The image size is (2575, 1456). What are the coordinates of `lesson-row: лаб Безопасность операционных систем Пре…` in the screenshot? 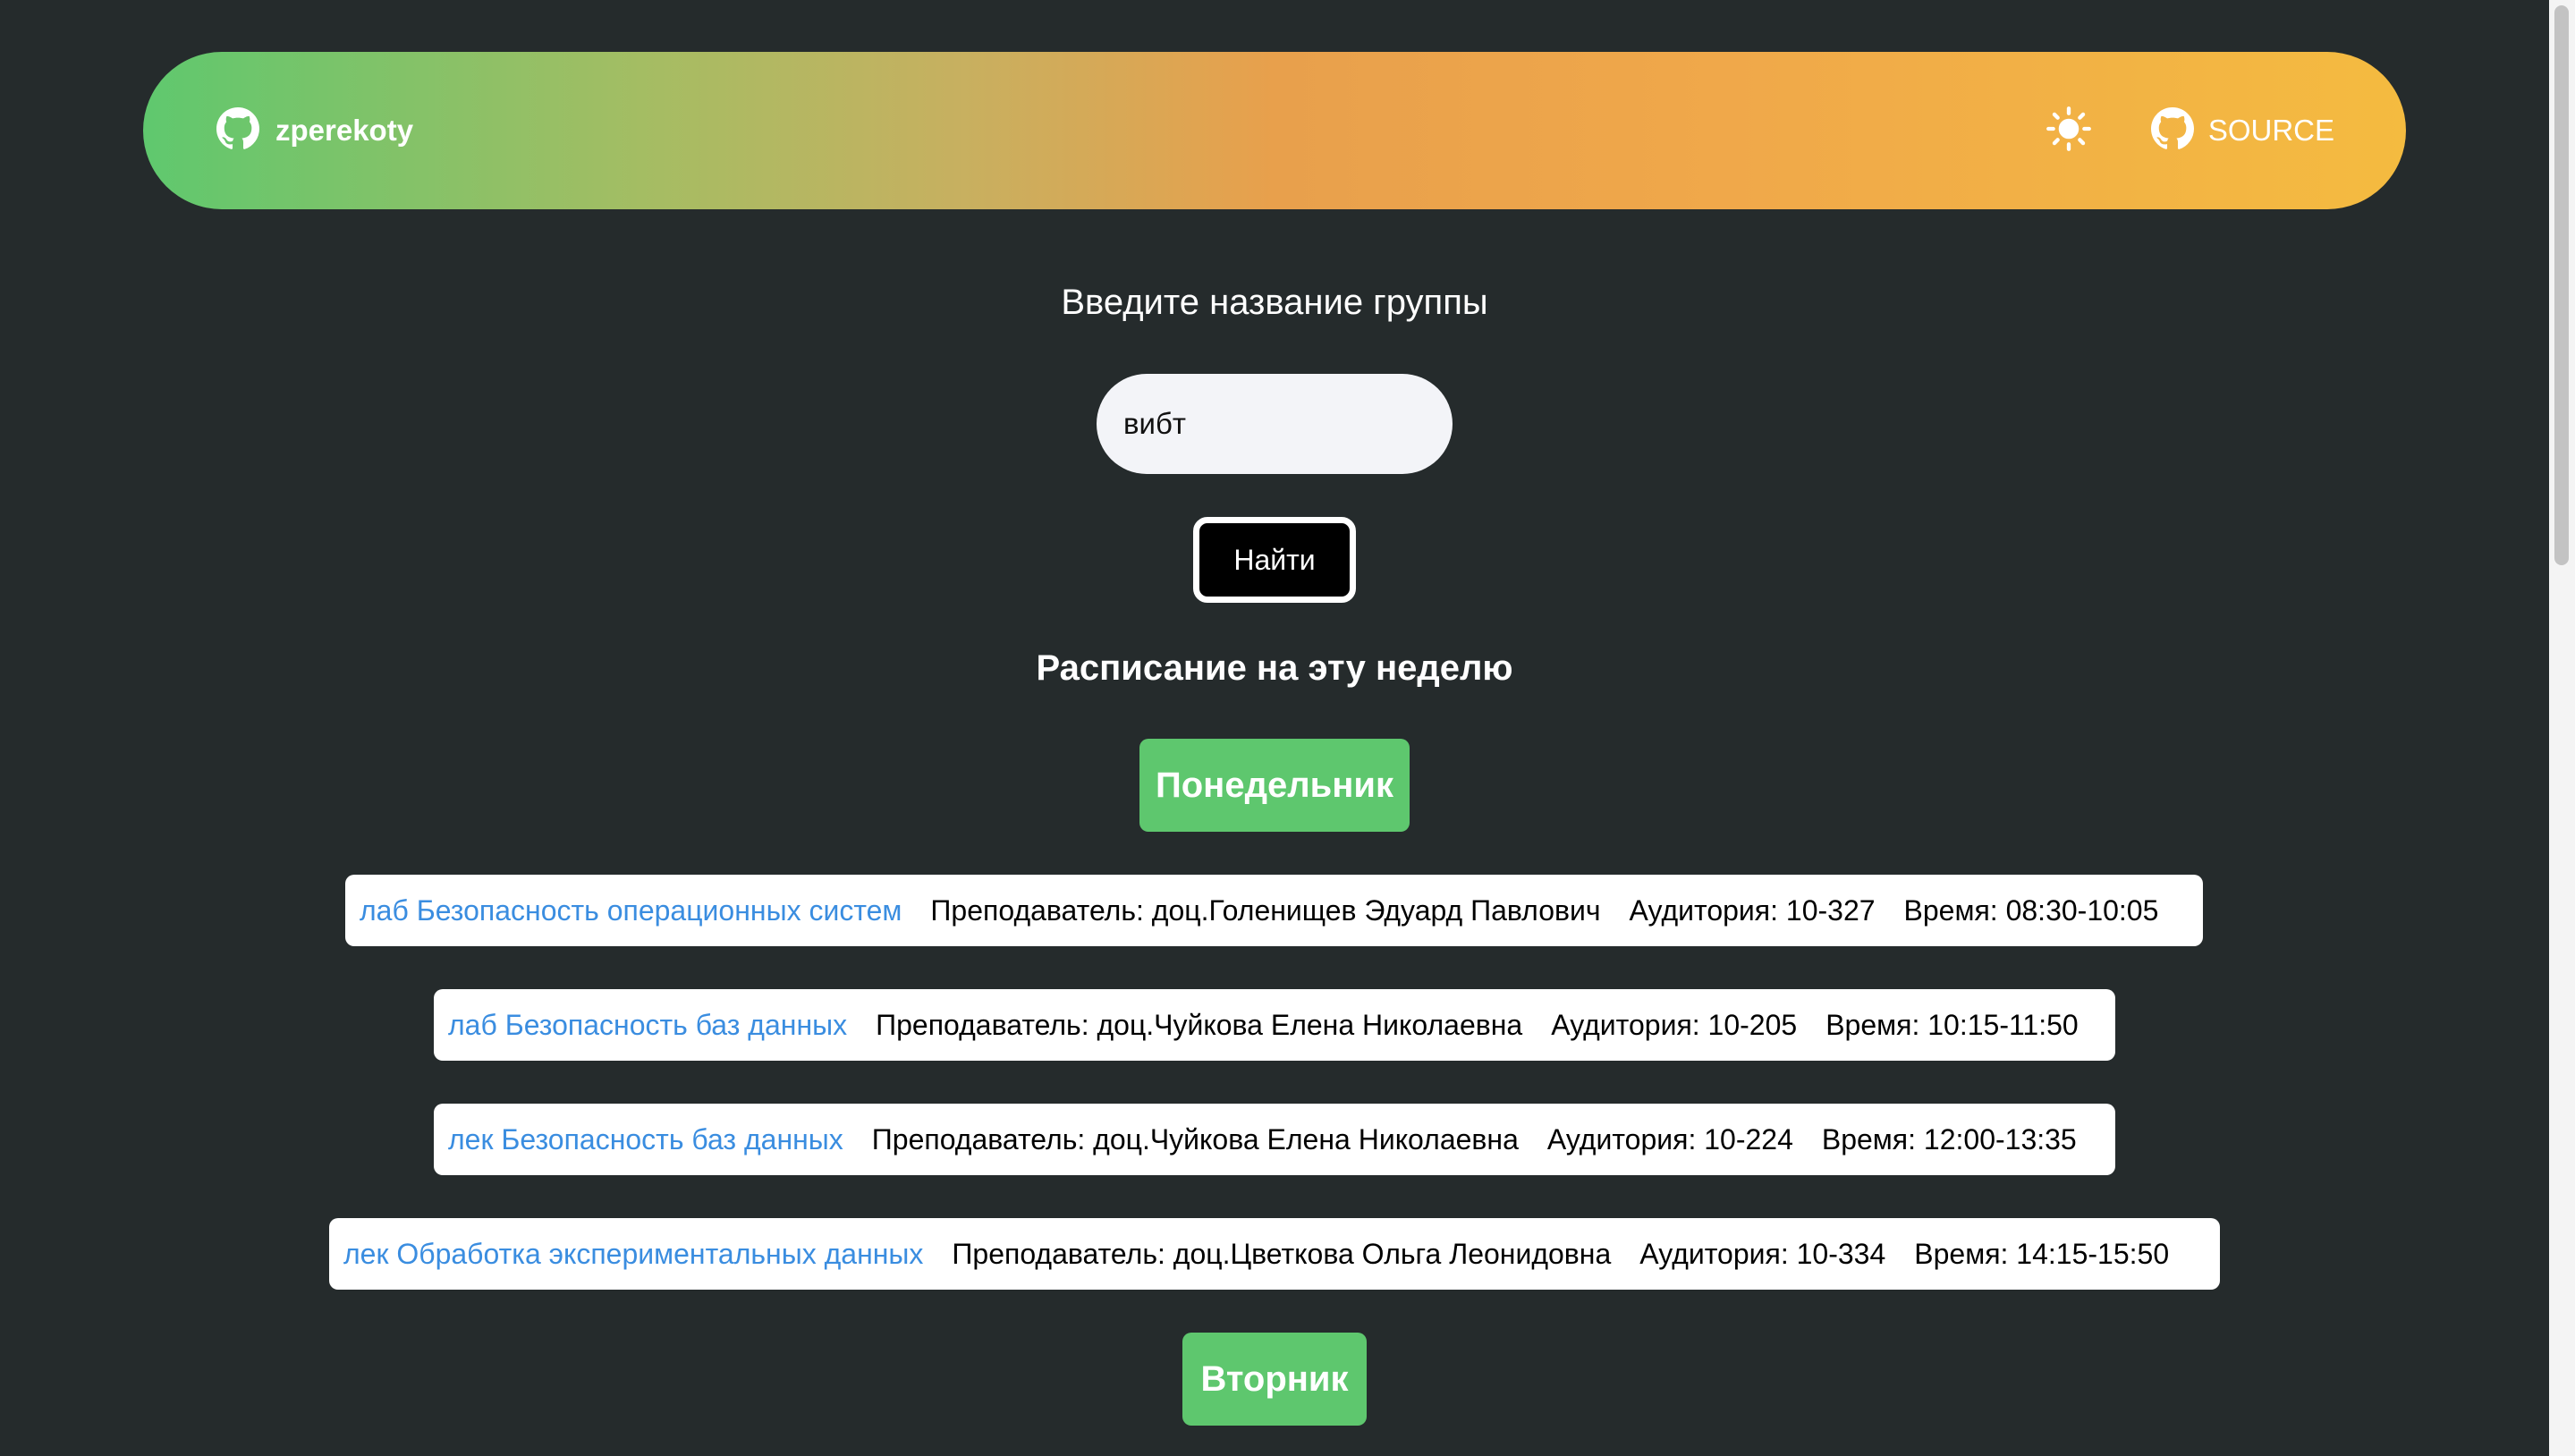 It's located at (1274, 910).